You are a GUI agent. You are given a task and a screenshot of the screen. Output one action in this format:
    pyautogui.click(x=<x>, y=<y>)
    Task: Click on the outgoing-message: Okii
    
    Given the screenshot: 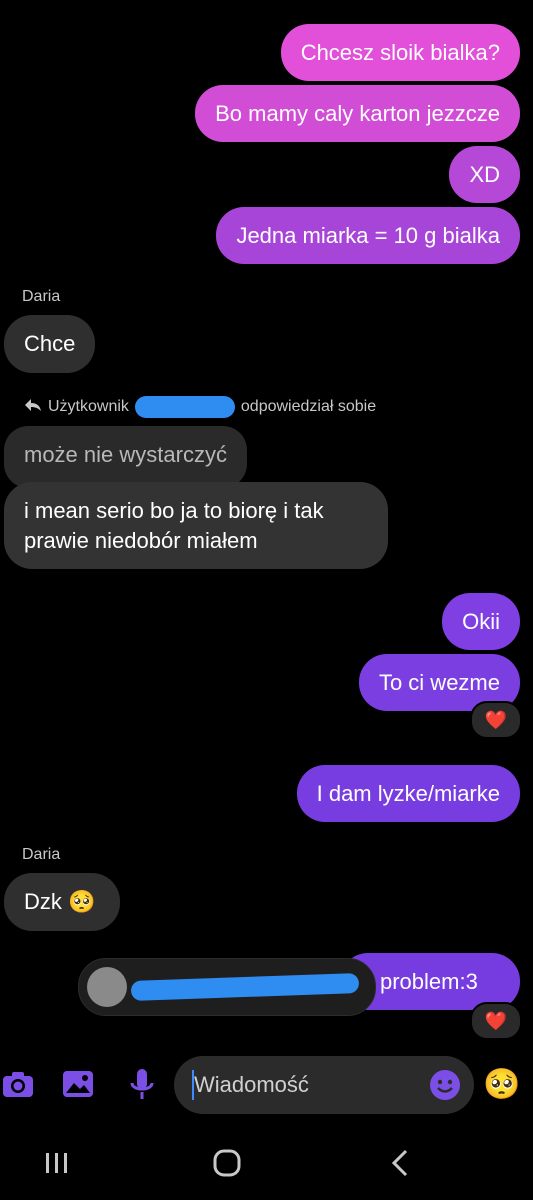 What is the action you would take?
    pyautogui.click(x=481, y=621)
    